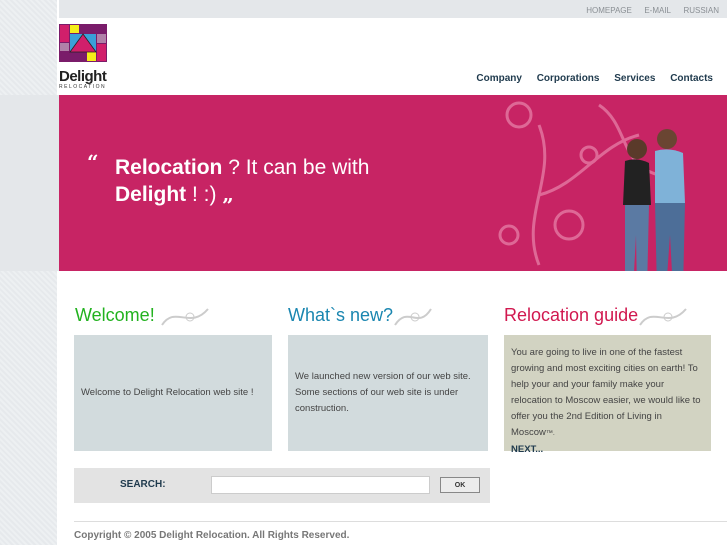  Describe the element at coordinates (499, 78) in the screenshot. I see `nav-company: Company` at that location.